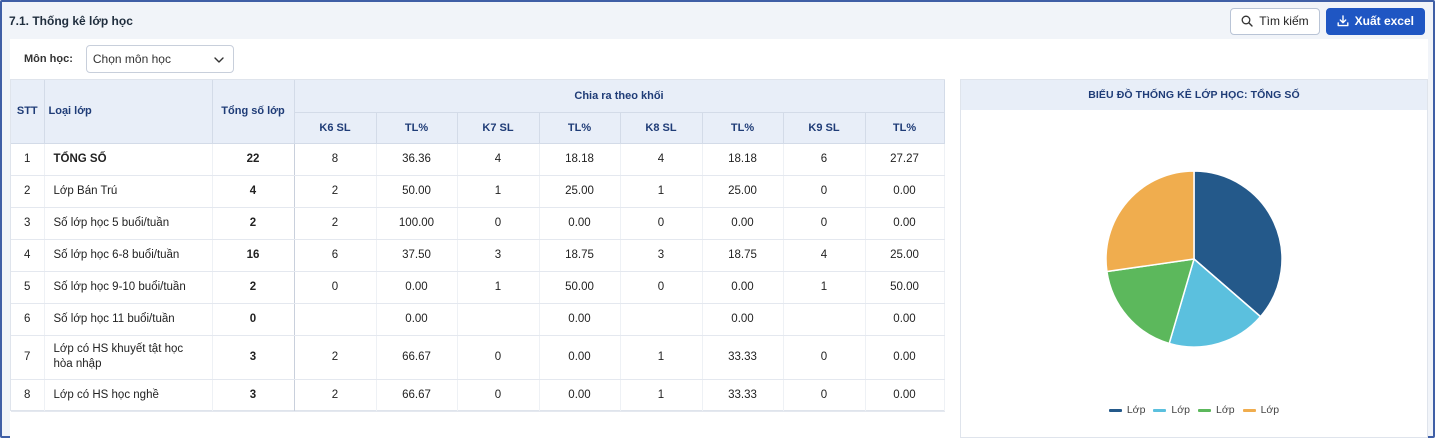 This screenshot has height=438, width=1435. Describe the element at coordinates (335, 319) in the screenshot. I see `cell-k6` at that location.